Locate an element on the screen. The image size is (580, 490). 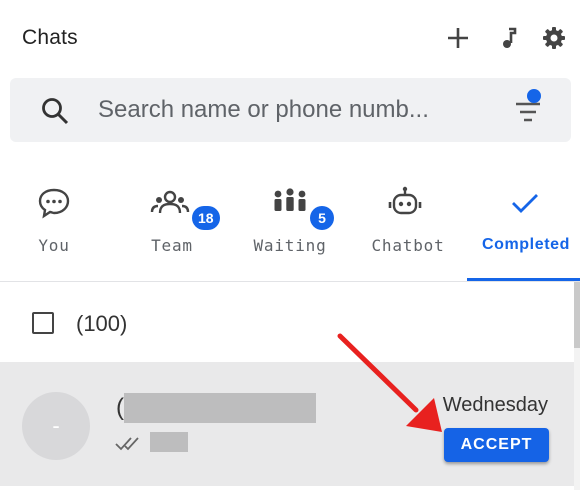
robot-icon is located at coordinates (405, 203).